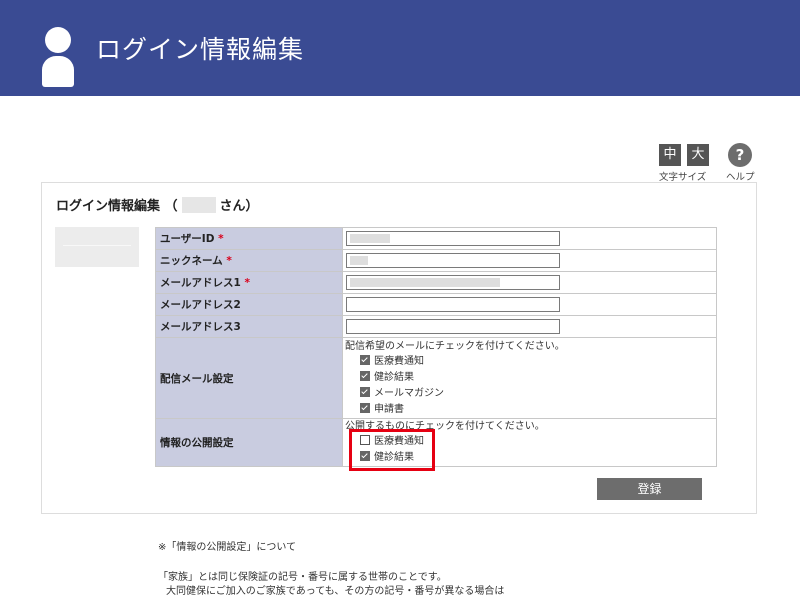 The image size is (800, 597). What do you see at coordinates (453, 282) in the screenshot?
I see `email1-field` at bounding box center [453, 282].